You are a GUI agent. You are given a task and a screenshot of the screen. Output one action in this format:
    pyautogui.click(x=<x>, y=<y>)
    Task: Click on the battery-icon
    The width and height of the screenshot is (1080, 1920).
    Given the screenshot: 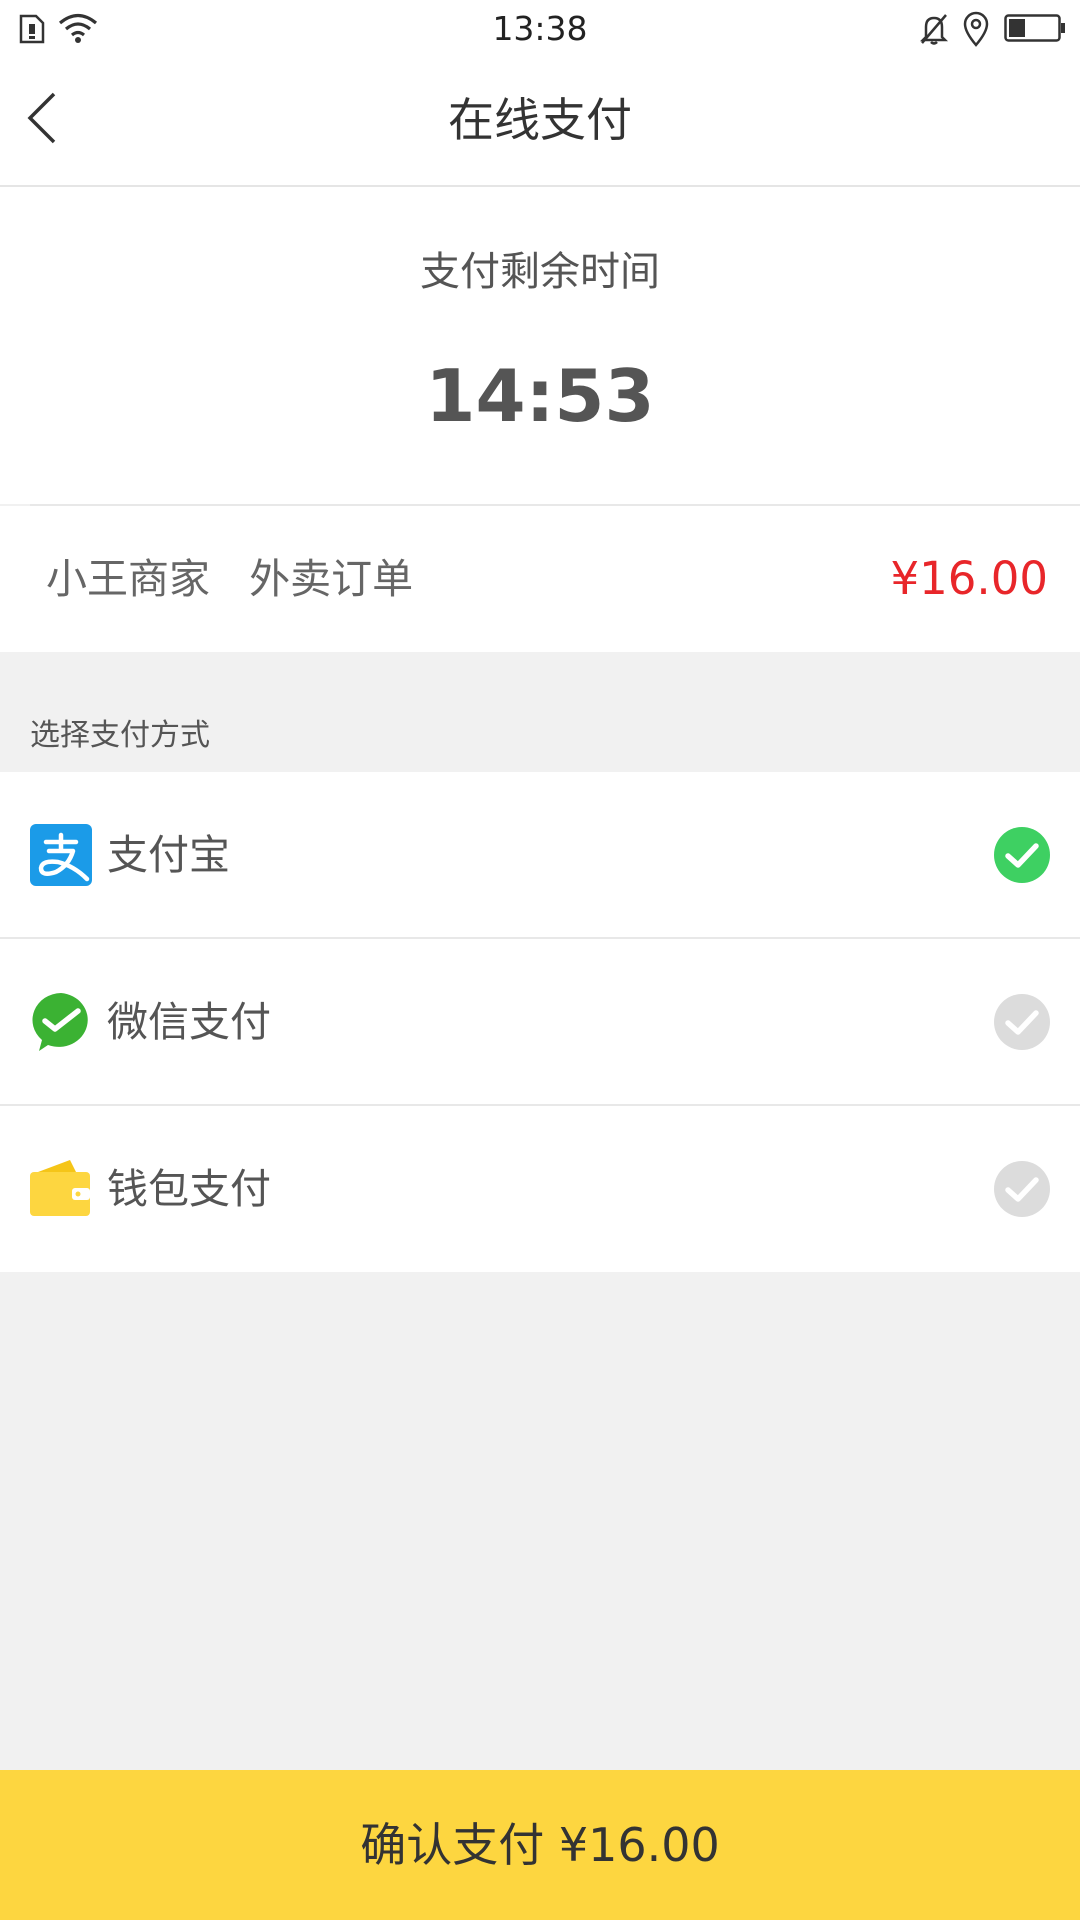 What is the action you would take?
    pyautogui.click(x=1034, y=28)
    